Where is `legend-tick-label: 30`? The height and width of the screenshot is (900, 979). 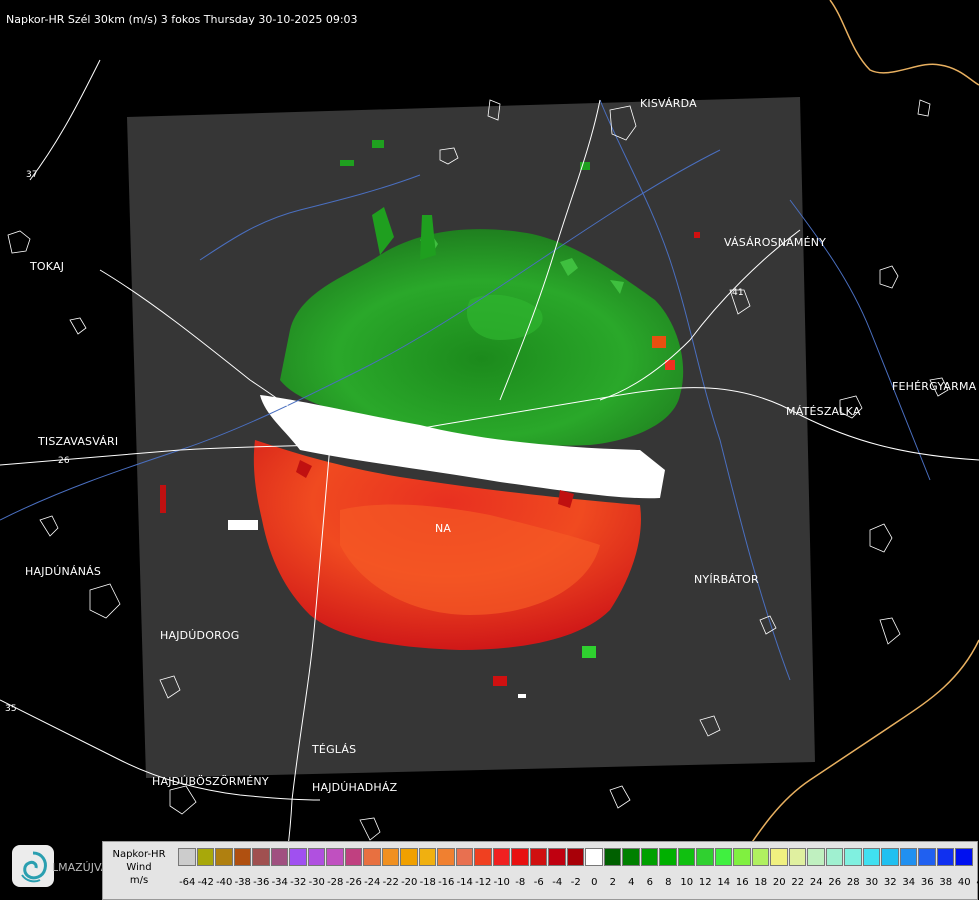 legend-tick-label: 30 is located at coordinates (872, 882).